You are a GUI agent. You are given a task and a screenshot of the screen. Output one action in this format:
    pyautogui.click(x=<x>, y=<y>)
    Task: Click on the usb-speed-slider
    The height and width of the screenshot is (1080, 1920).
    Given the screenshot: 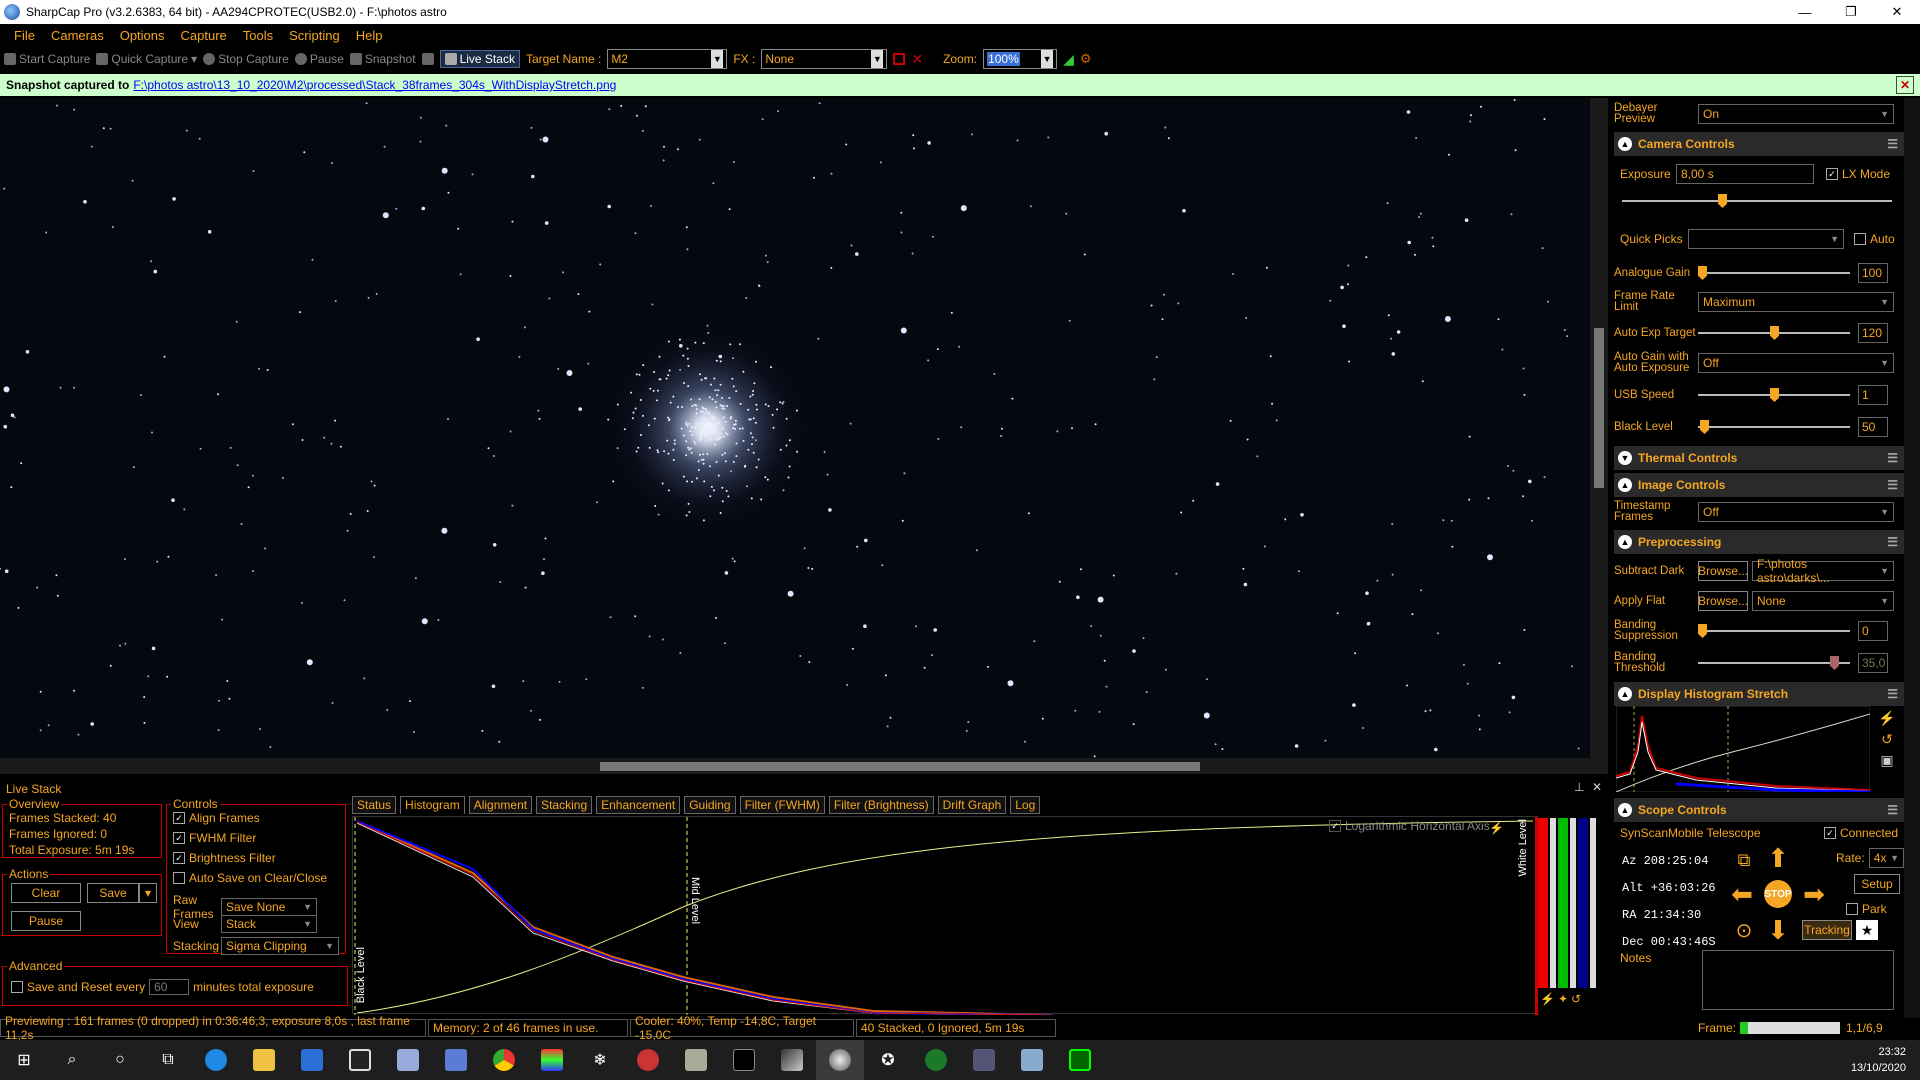 What is the action you would take?
    pyautogui.click(x=1774, y=395)
    